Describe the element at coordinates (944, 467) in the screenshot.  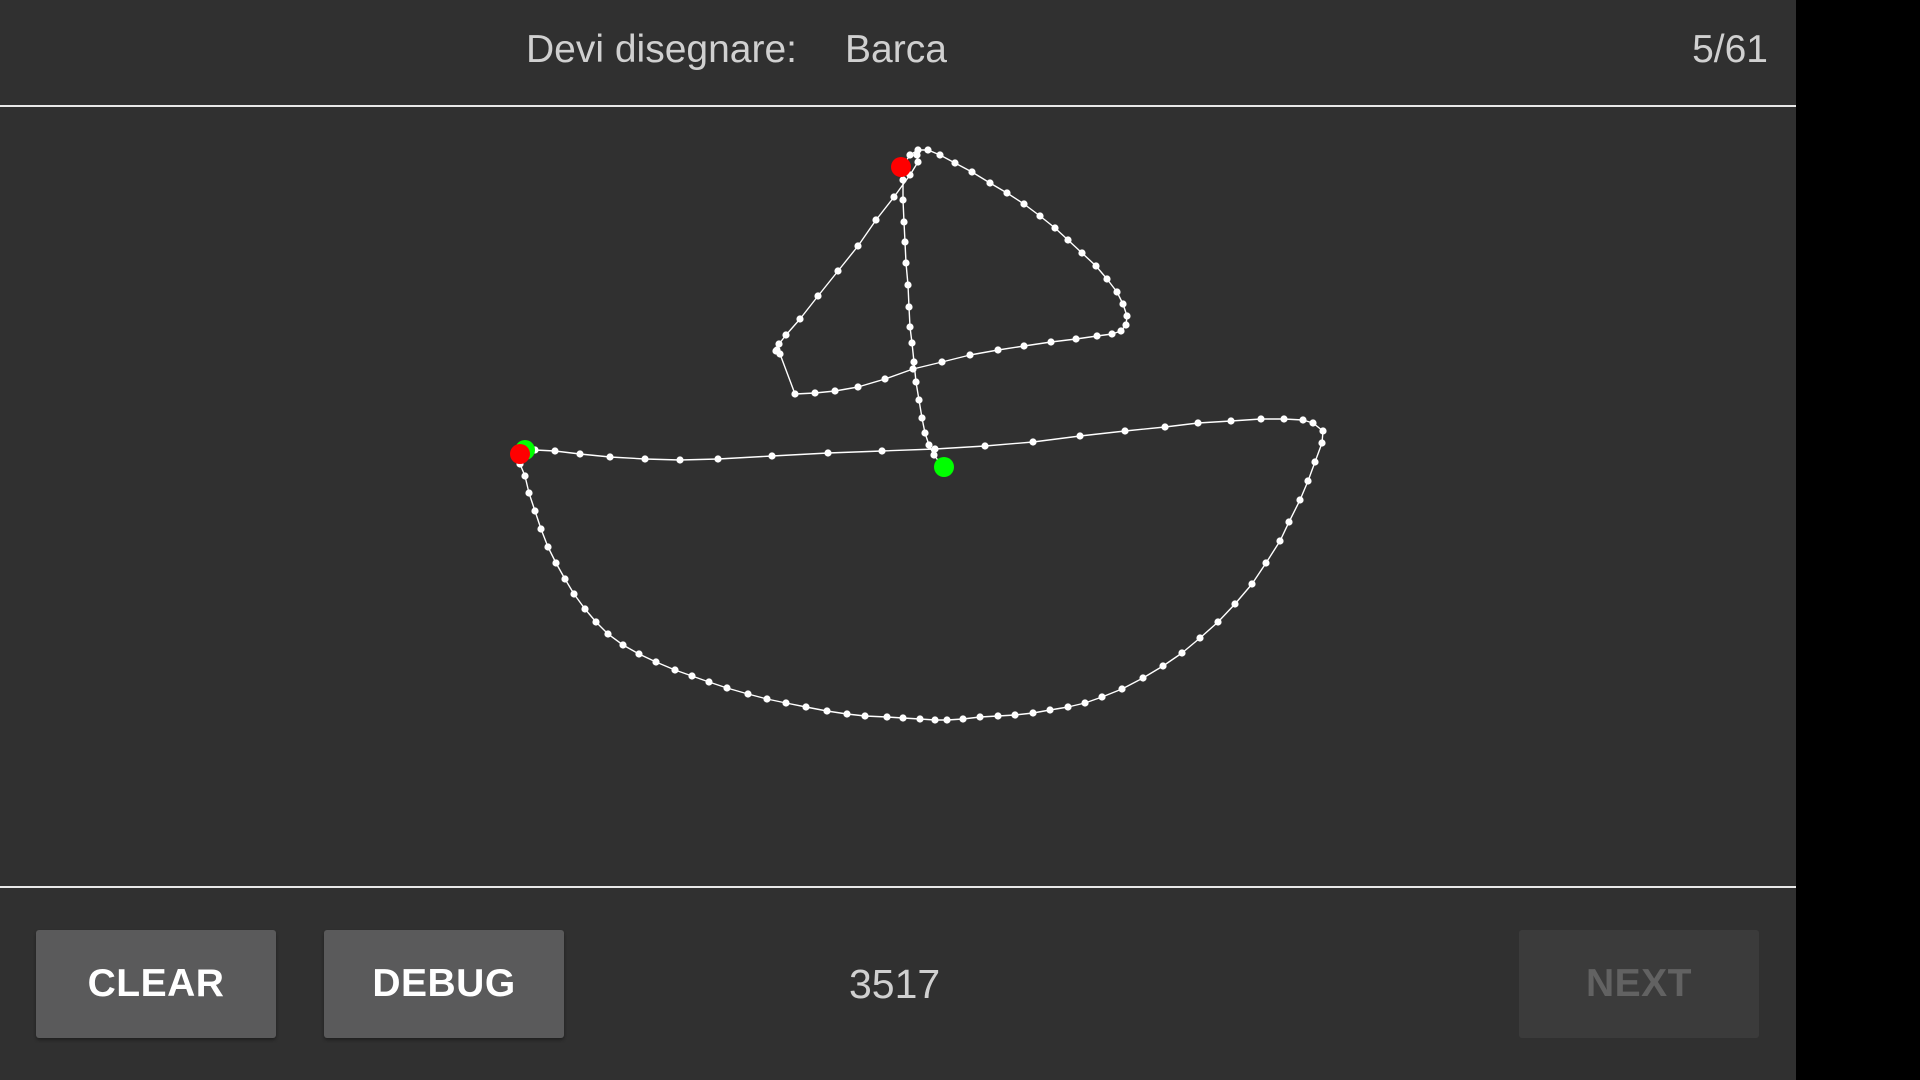
I see `stroke-start-marker` at that location.